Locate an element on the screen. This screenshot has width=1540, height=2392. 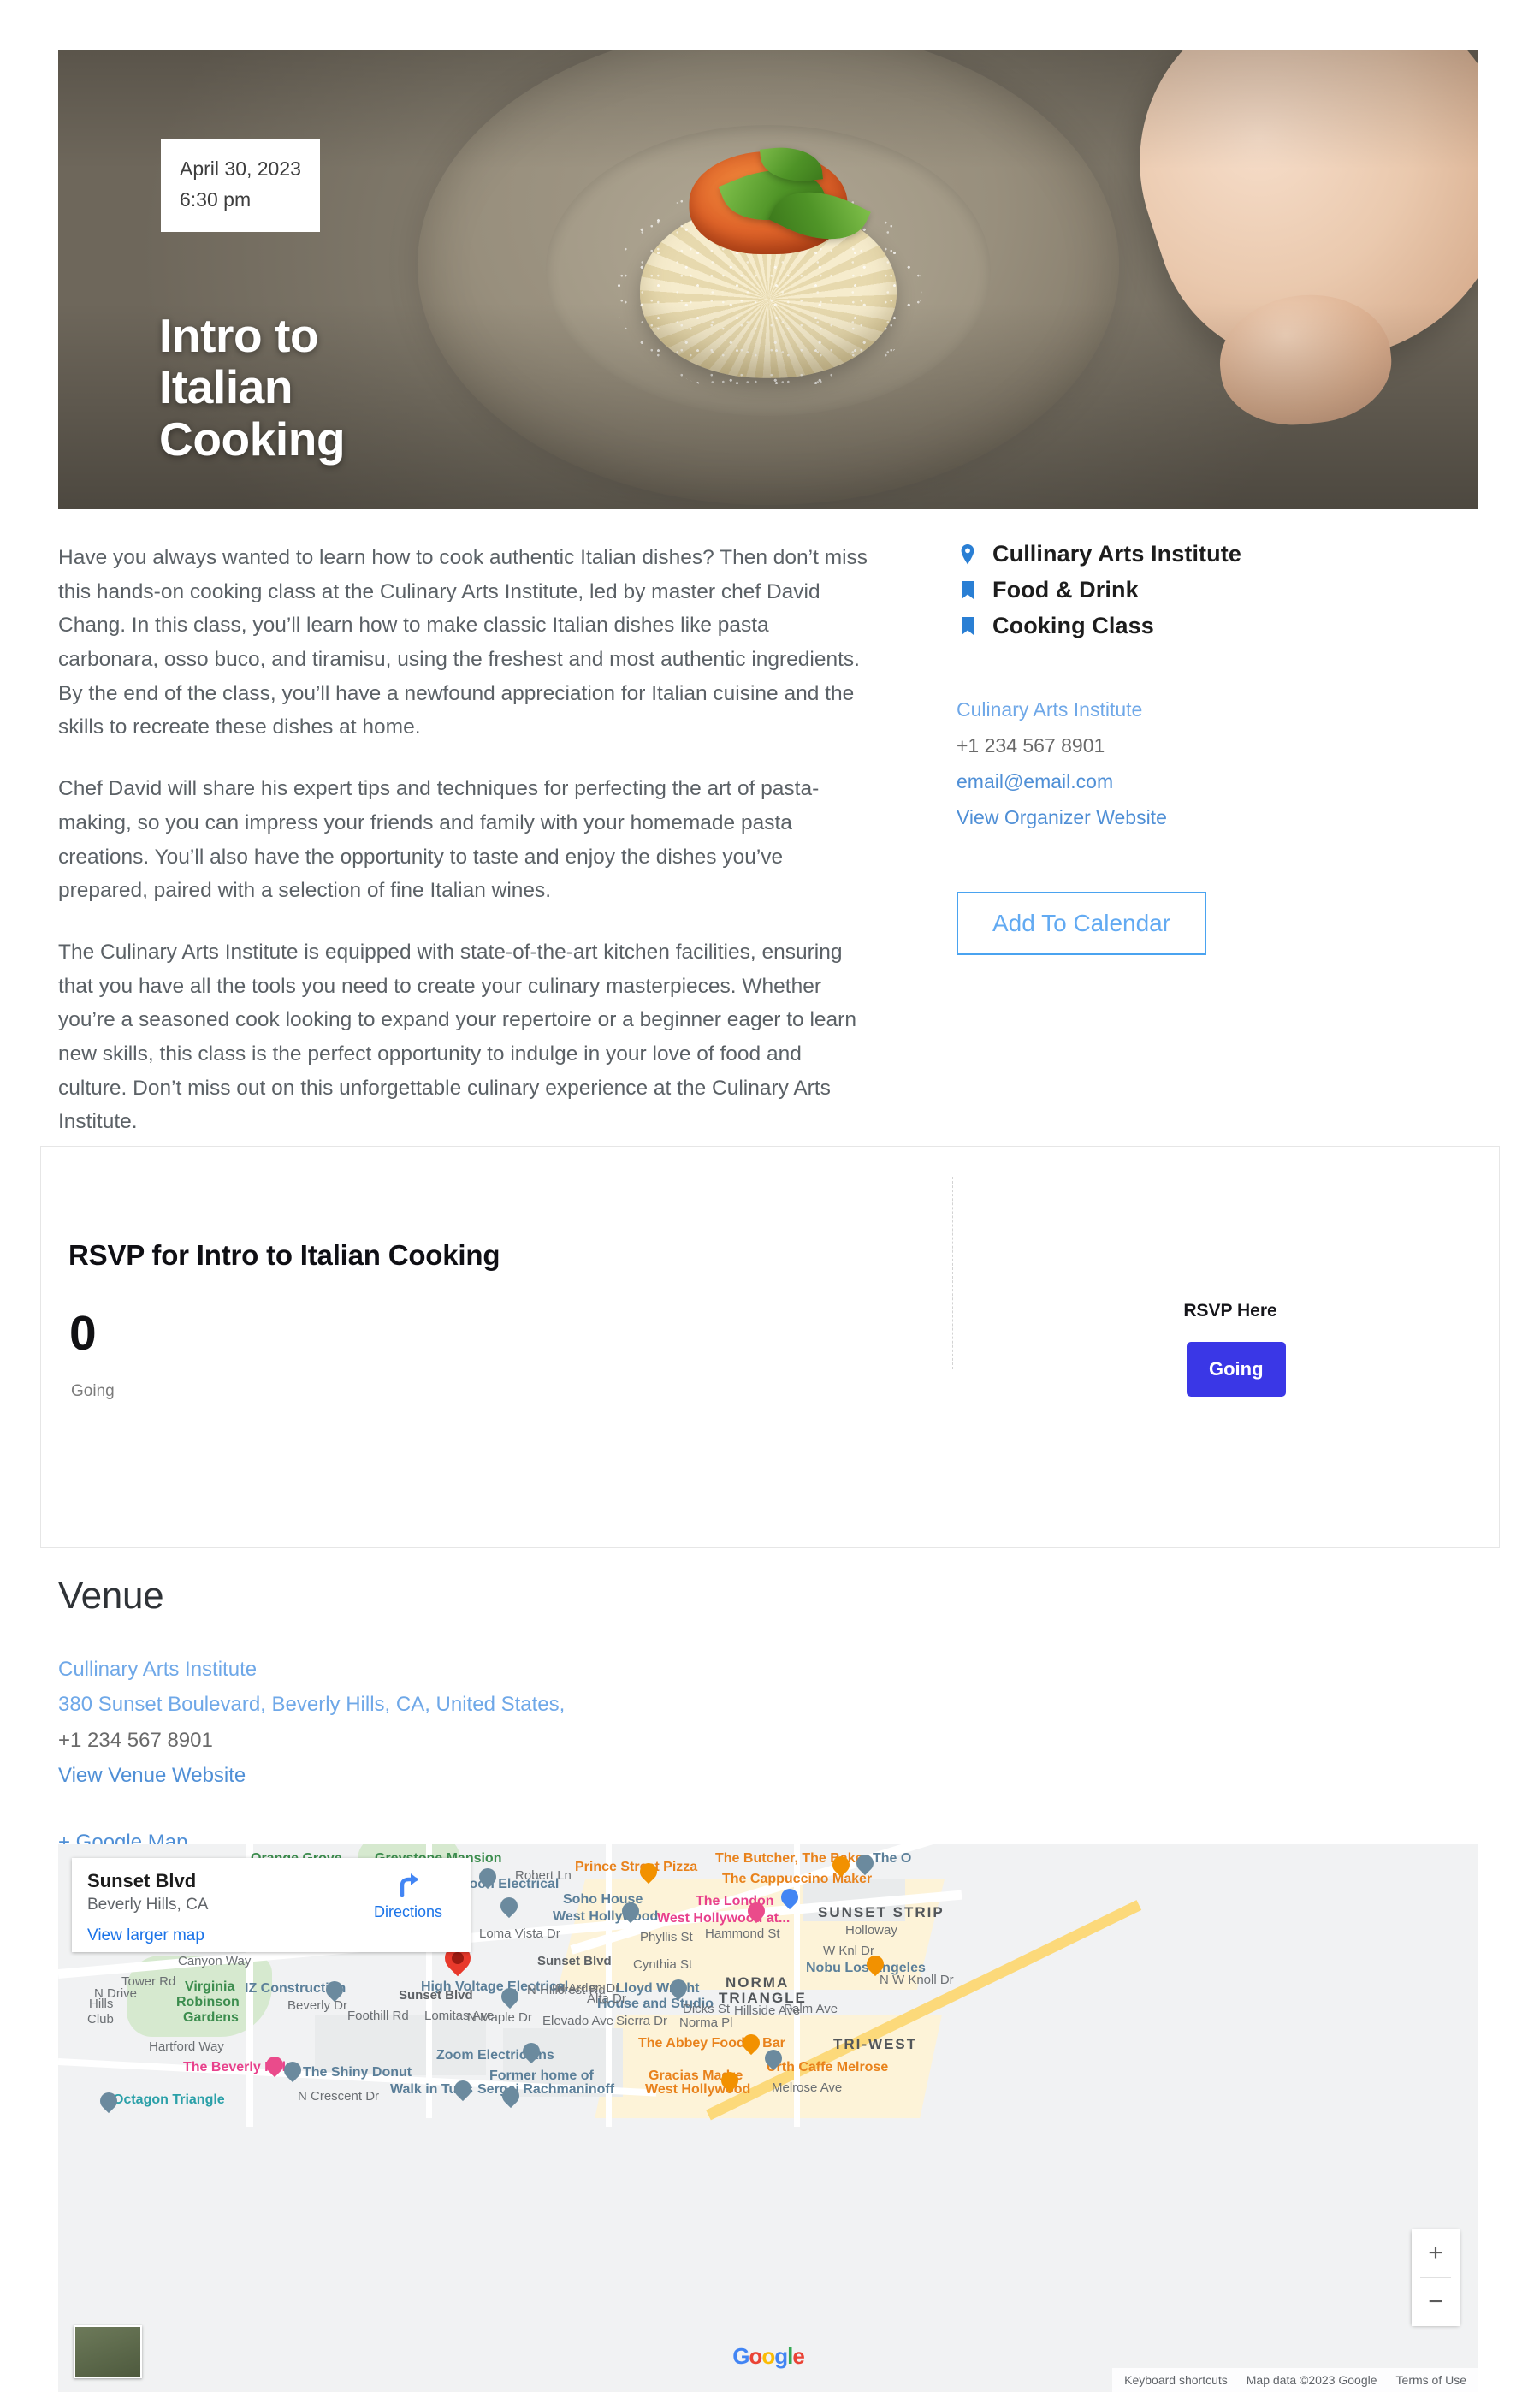
page-title: Intro to Italian Cooking is located at coordinates (252, 387).